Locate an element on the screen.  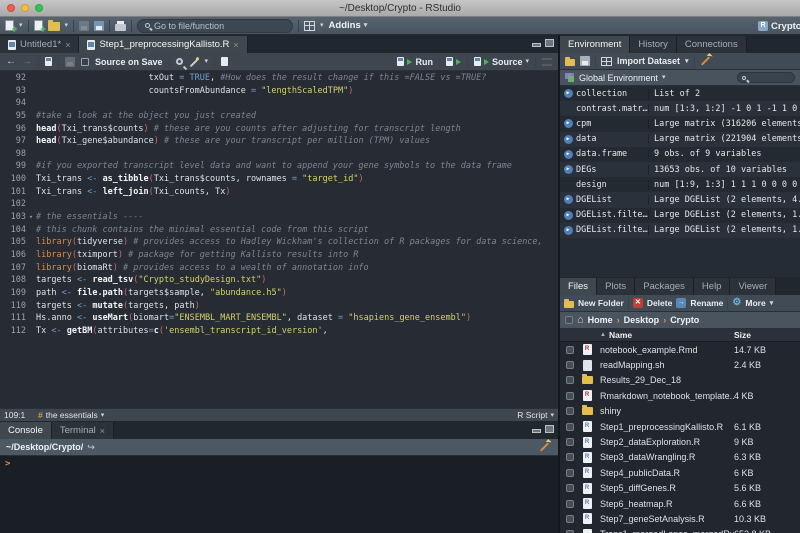
file-name: Step5_diffGenes.R is located at coordinates (667, 488).